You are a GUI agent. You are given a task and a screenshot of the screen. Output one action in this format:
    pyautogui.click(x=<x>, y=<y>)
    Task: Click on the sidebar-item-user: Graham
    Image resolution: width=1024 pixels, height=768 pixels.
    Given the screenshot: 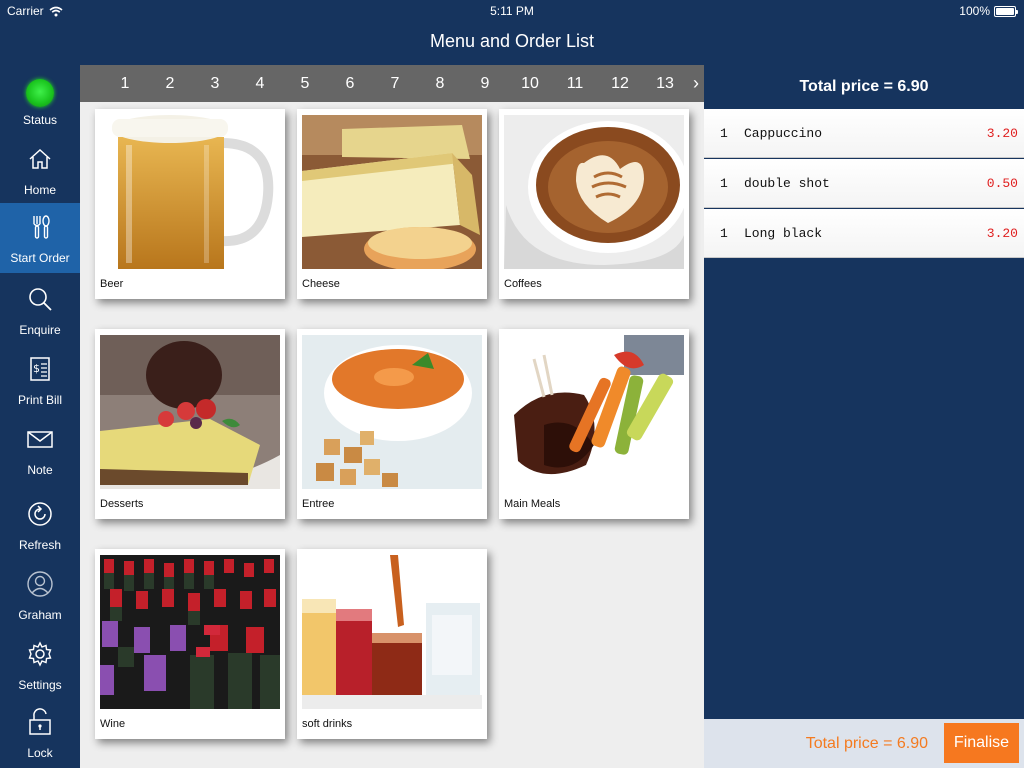 What is the action you would take?
    pyautogui.click(x=40, y=595)
    